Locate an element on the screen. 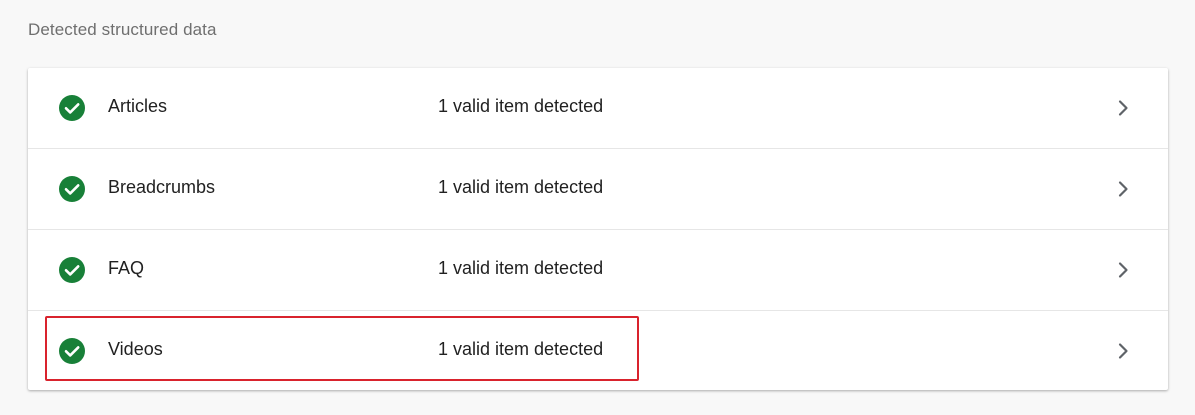  row-label: Breadcrumbs is located at coordinates (162, 187).